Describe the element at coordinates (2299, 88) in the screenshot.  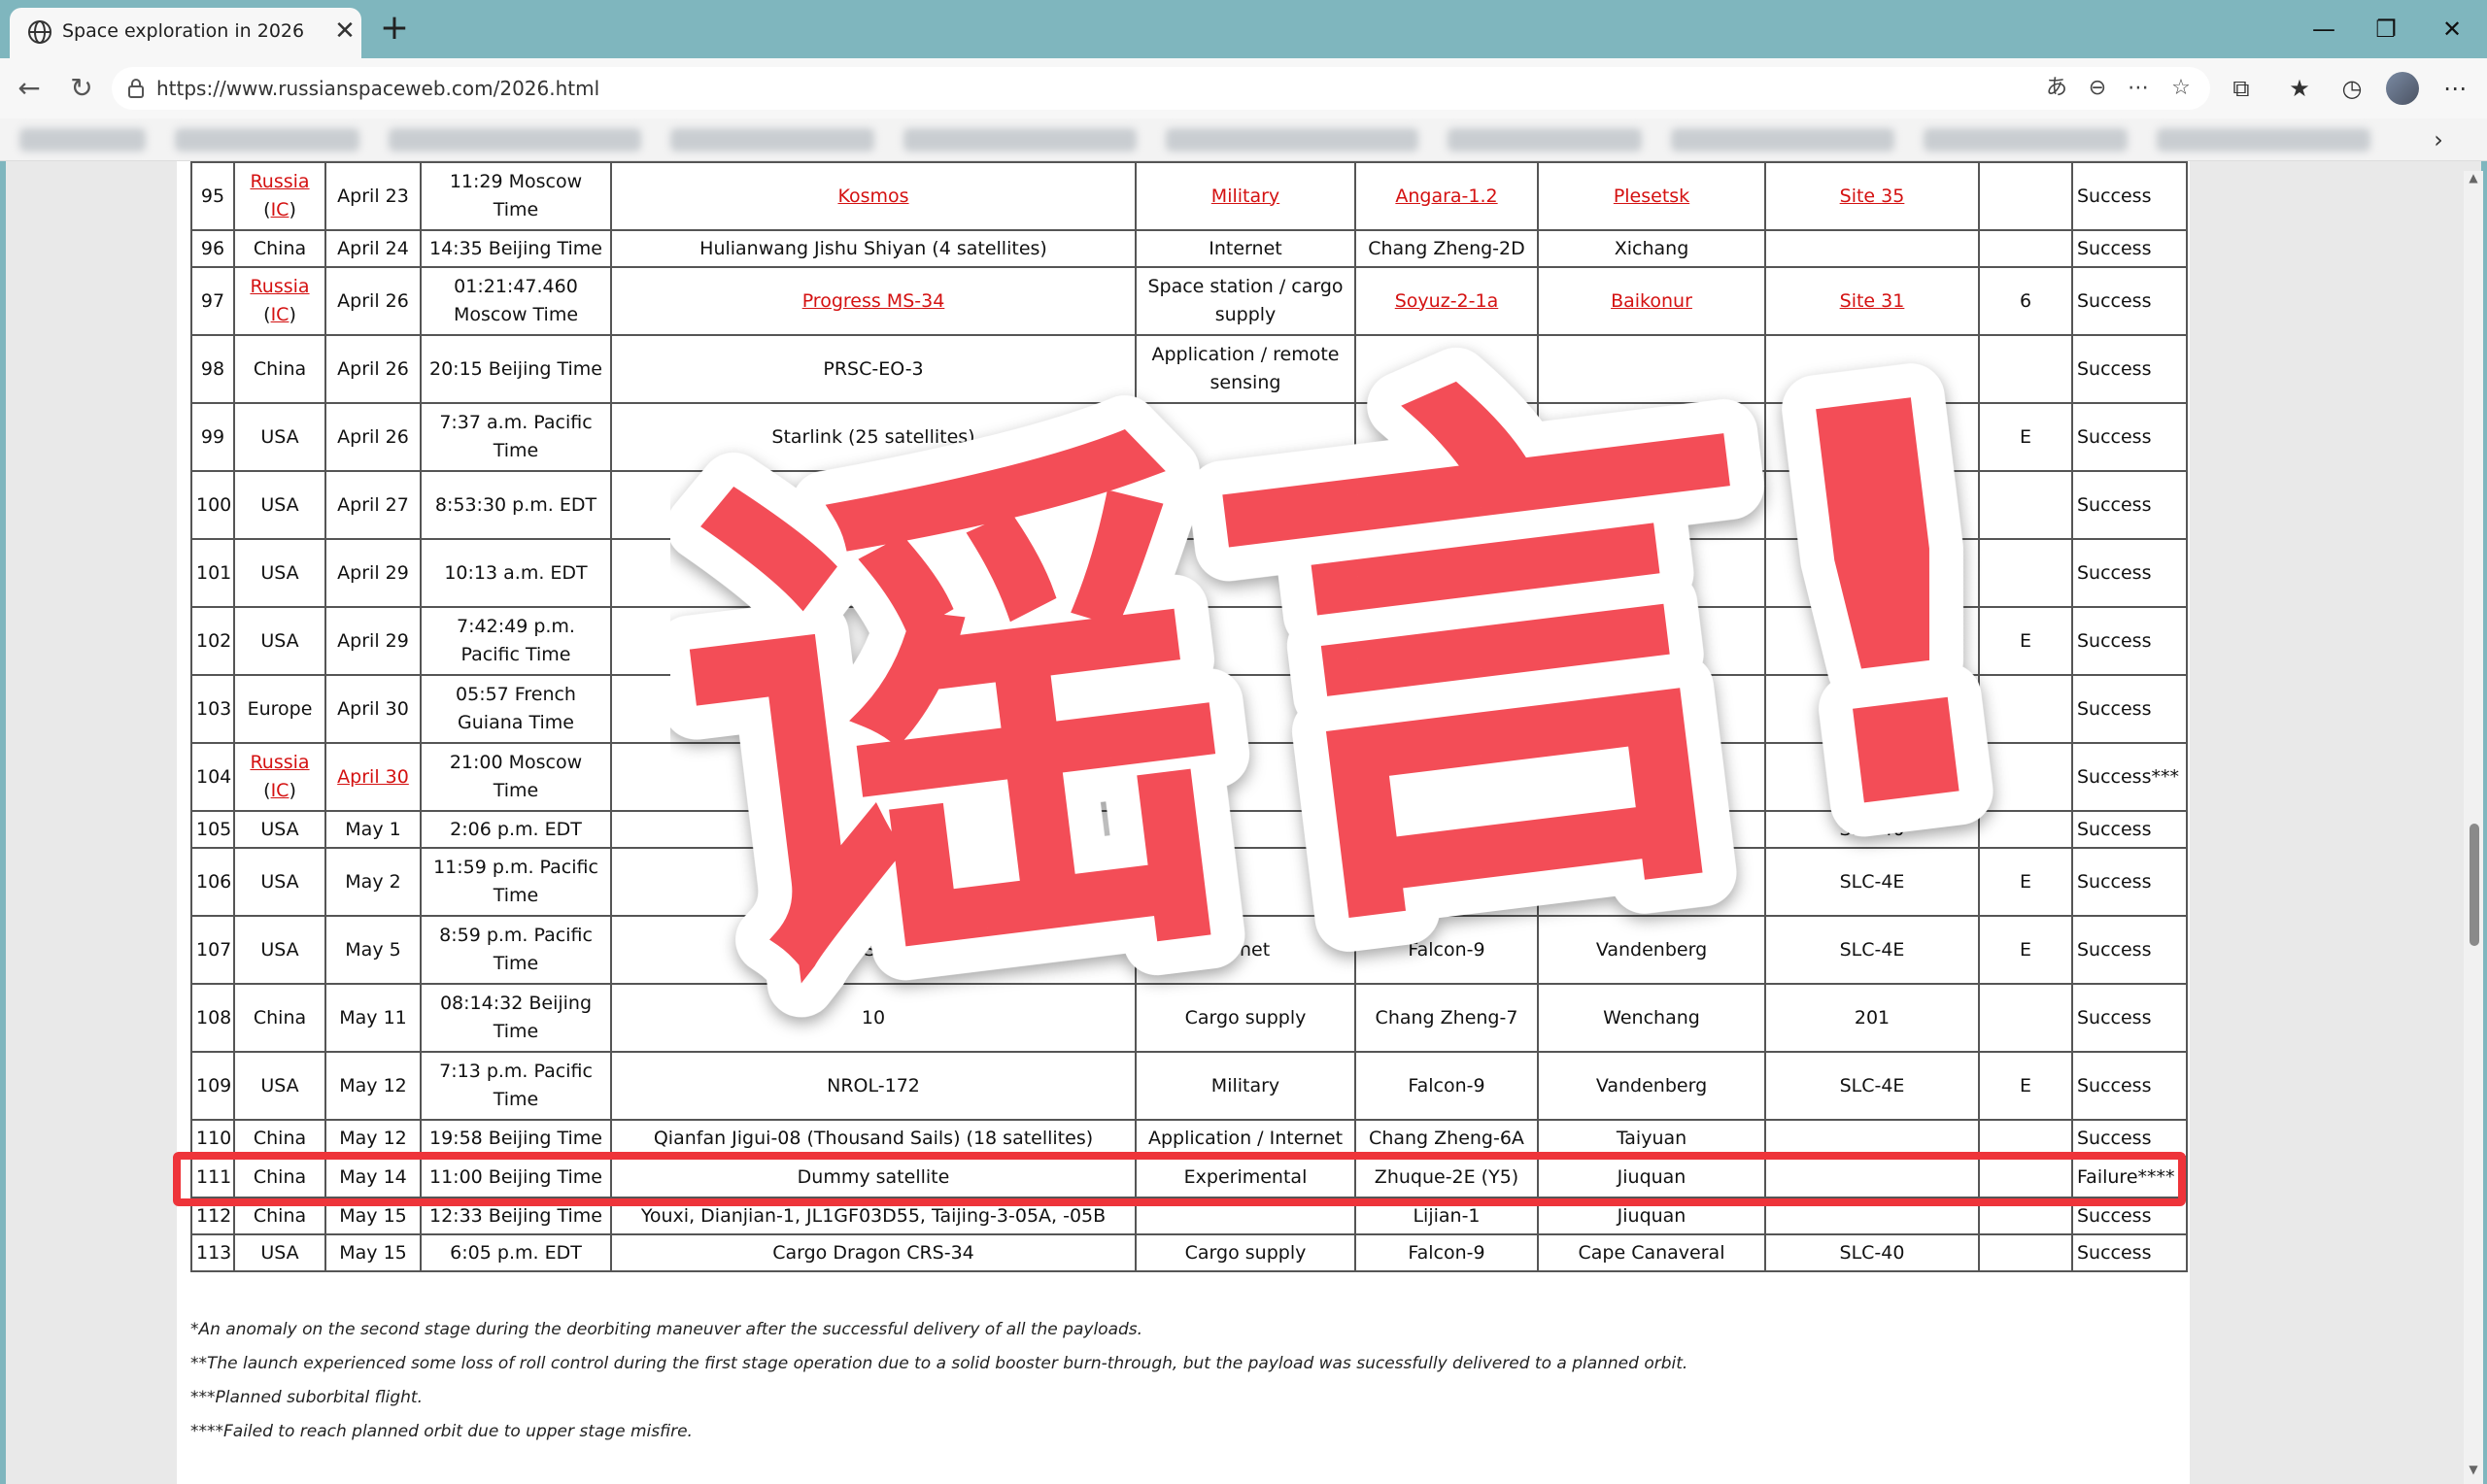
I see `favorites-icon: ★` at that location.